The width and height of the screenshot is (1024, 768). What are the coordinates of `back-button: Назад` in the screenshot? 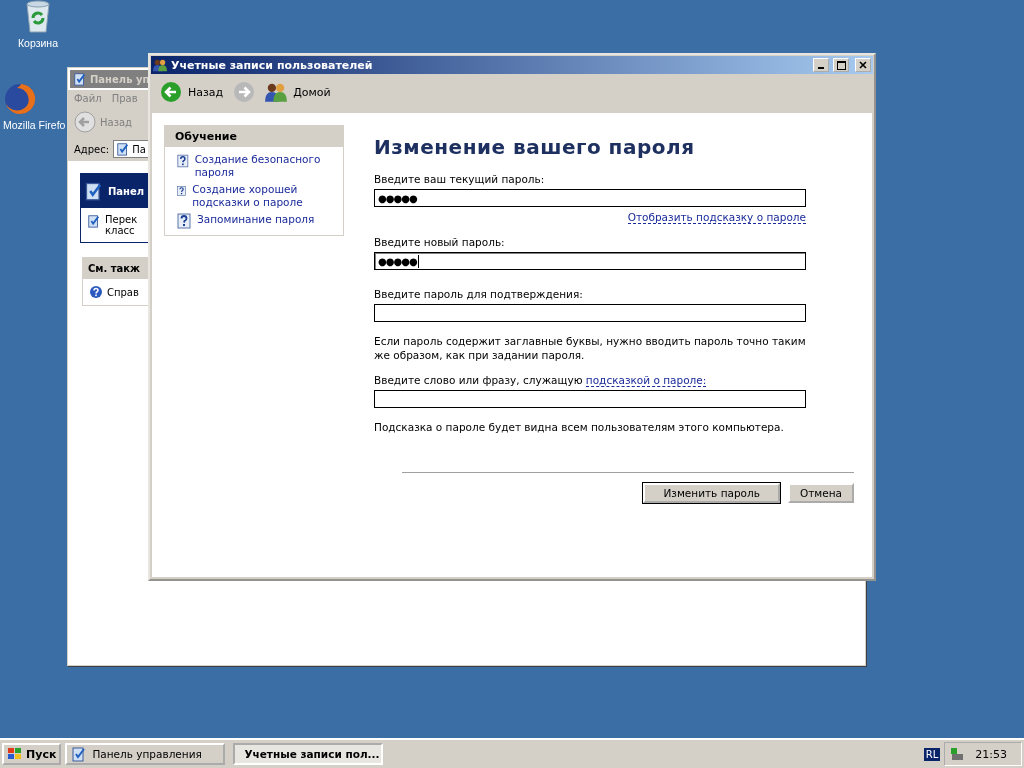 It's located at (192, 92).